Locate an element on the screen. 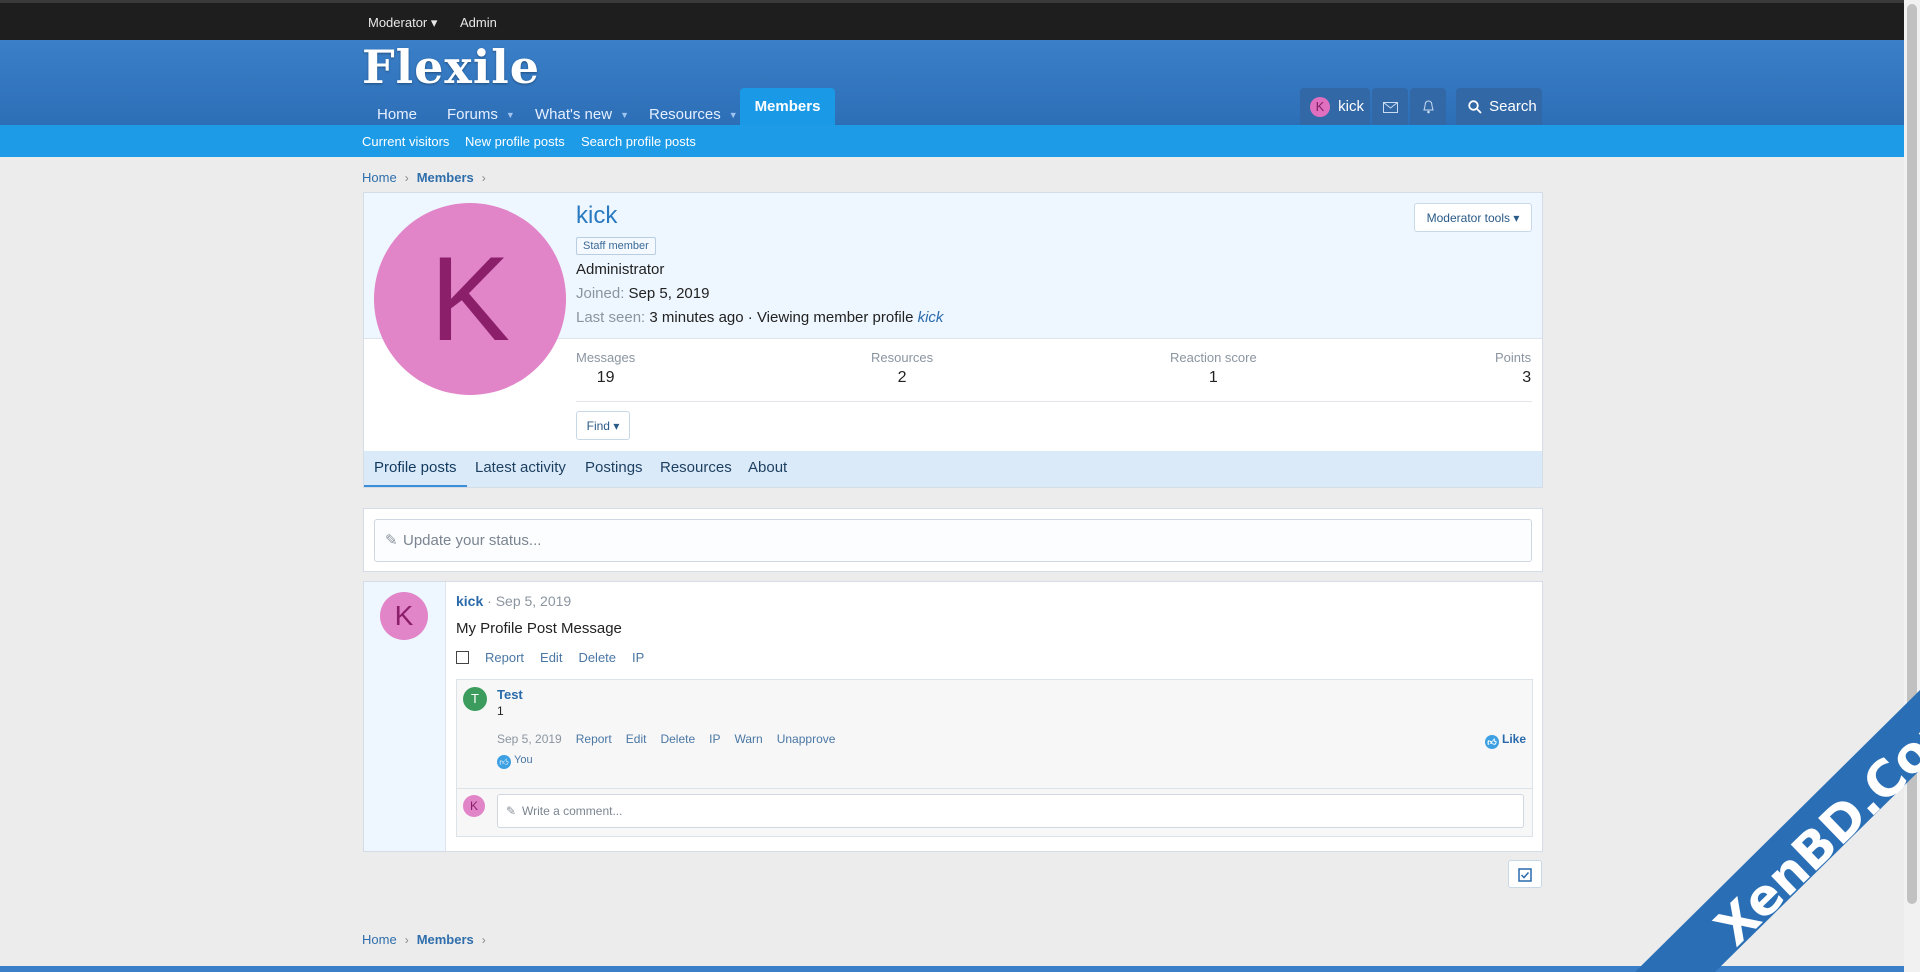 The width and height of the screenshot is (1920, 972). tab-postings: Postings is located at coordinates (614, 469).